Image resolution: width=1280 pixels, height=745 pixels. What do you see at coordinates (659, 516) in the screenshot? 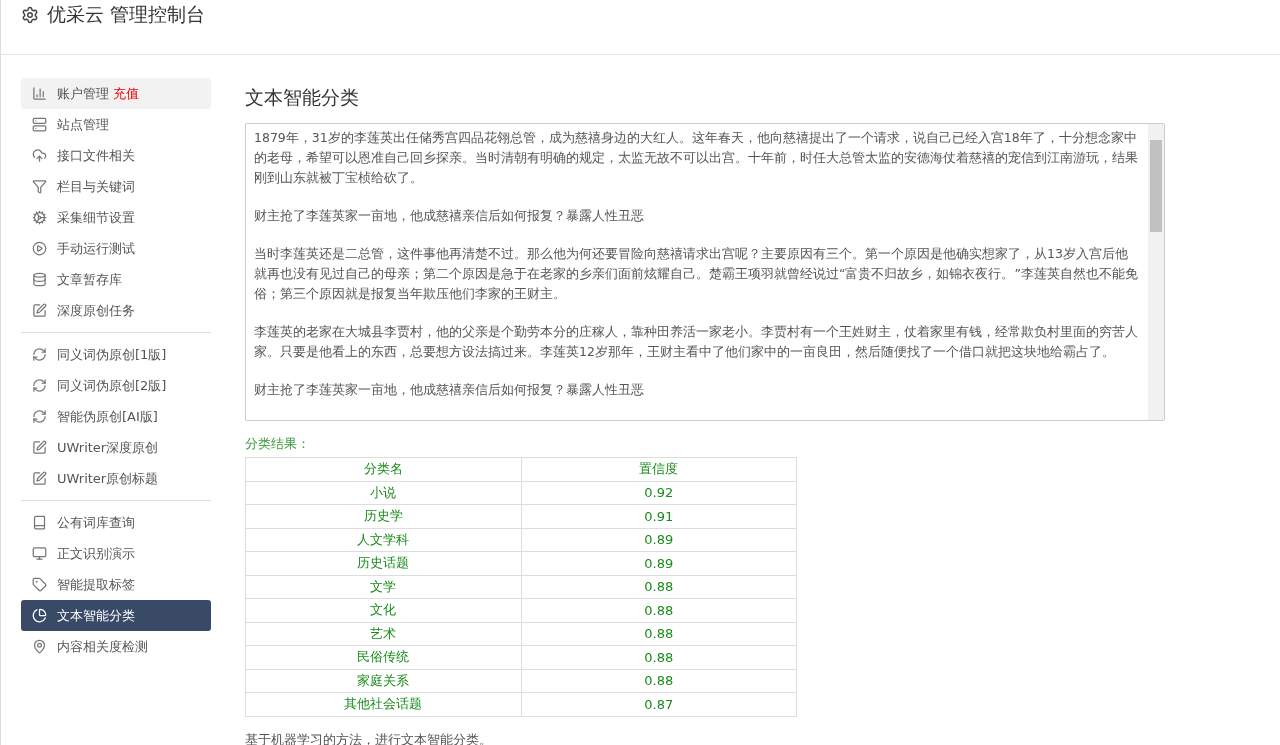
I see `table-cell: 0.91` at bounding box center [659, 516].